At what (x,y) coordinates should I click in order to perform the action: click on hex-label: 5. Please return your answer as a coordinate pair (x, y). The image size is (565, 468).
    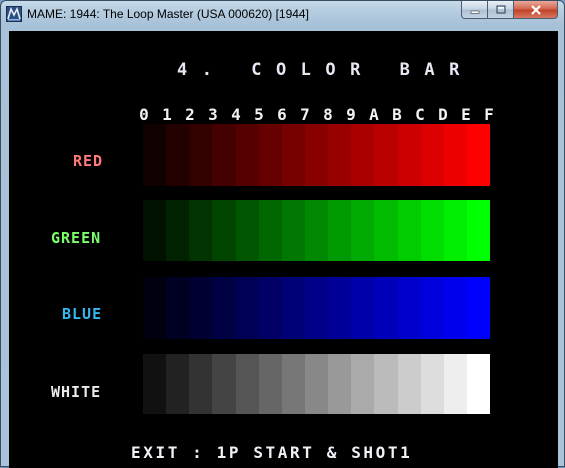
    Looking at the image, I should click on (259, 114).